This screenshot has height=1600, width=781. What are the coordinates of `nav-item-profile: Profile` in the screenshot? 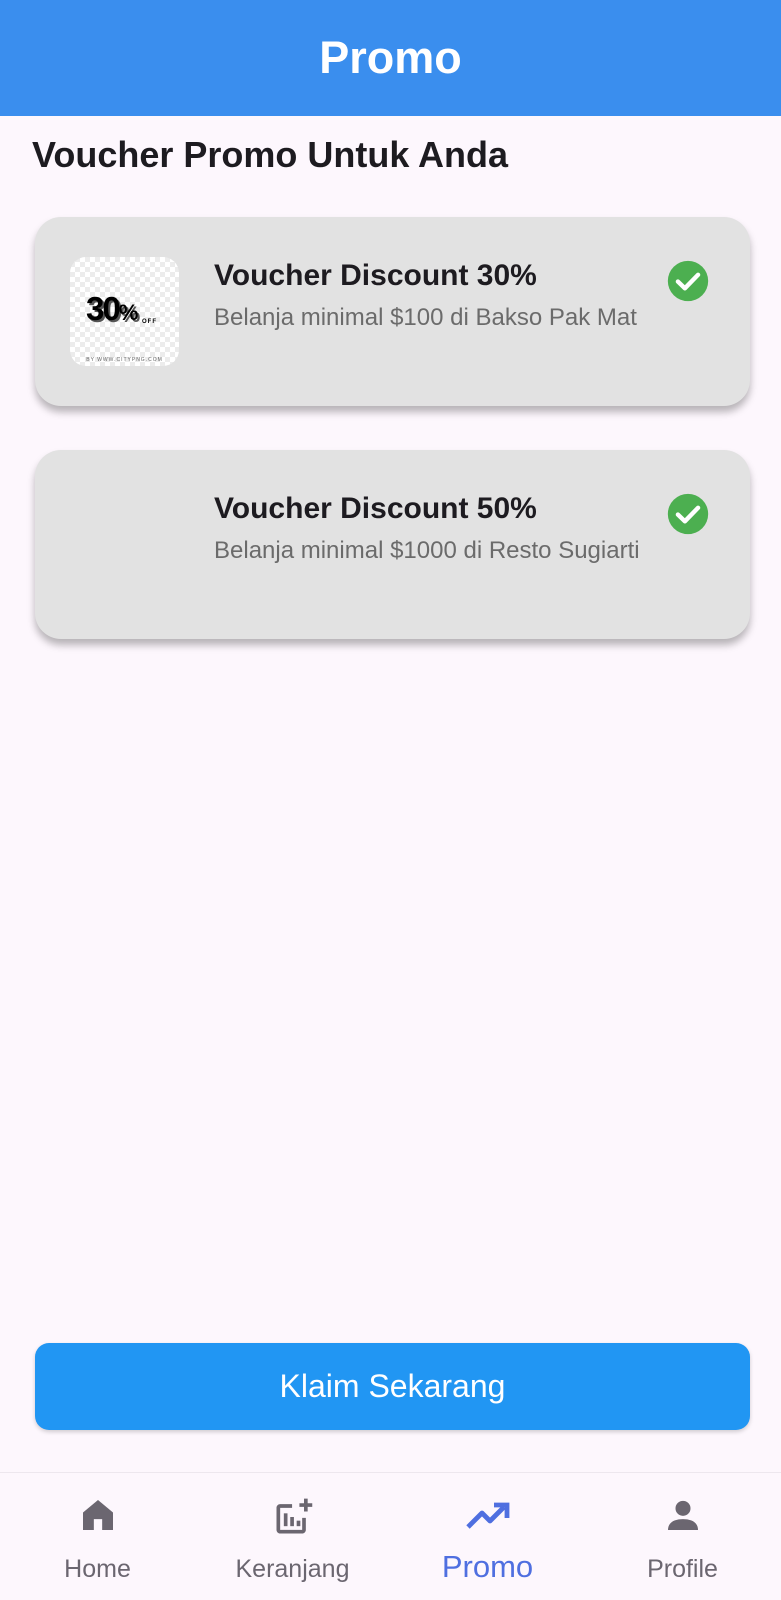 It's located at (682, 1536).